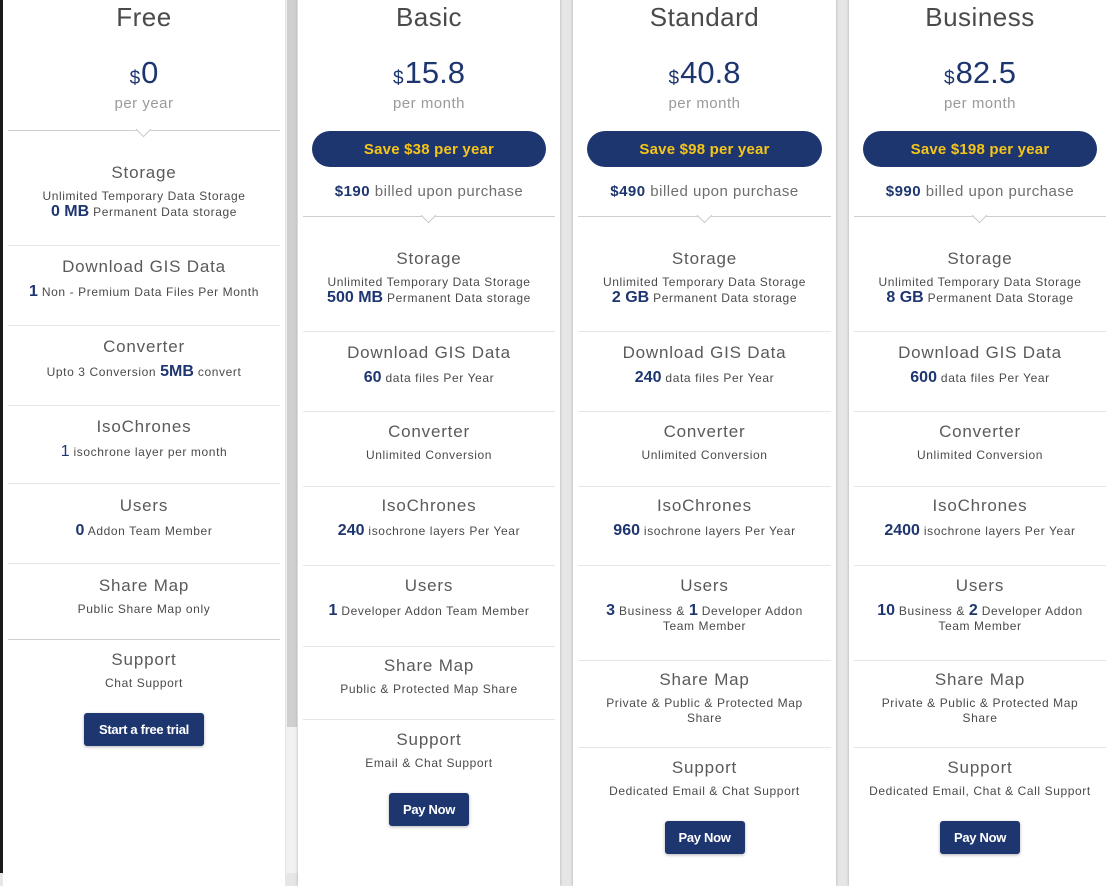  Describe the element at coordinates (429, 689) in the screenshot. I see `section-text: Public & Protected Map Share` at that location.